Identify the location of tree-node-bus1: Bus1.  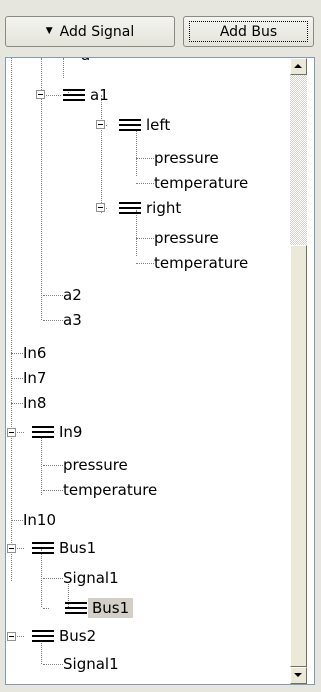
(77, 548).